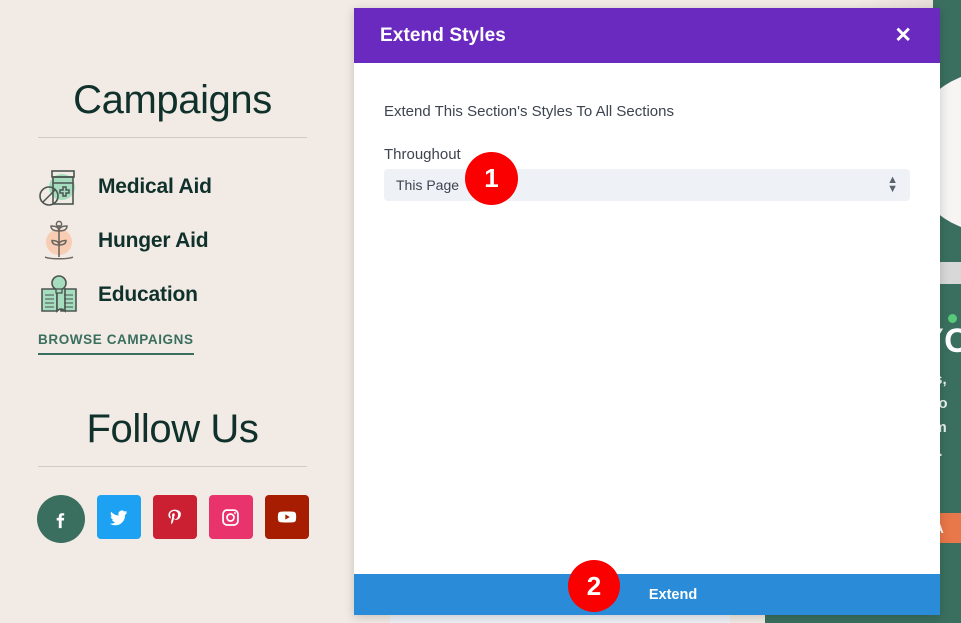 The image size is (961, 623). Describe the element at coordinates (647, 594) in the screenshot. I see `extend-button: Extend` at that location.